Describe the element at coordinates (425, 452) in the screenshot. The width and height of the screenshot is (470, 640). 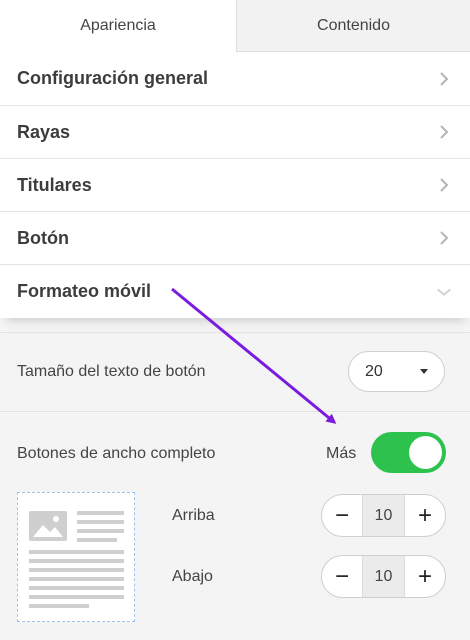
I see `toggle-knob` at that location.